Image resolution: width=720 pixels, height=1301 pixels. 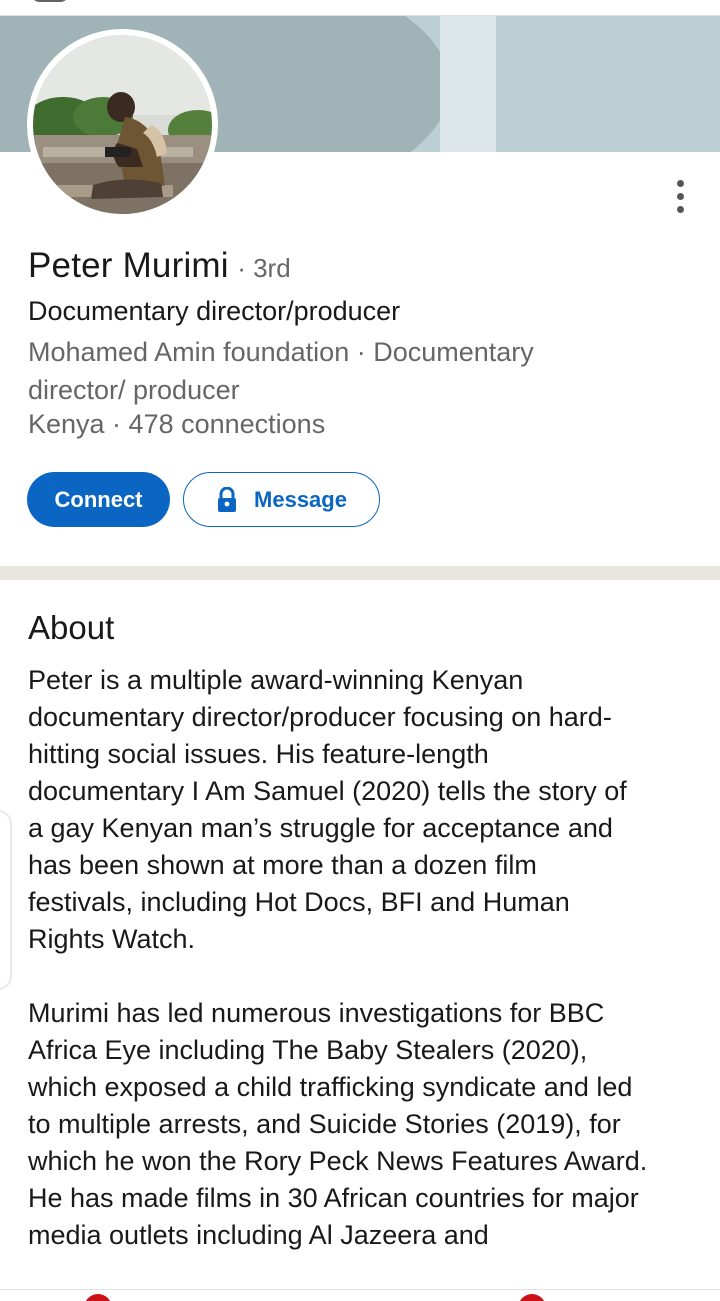 What do you see at coordinates (360, 8) in the screenshot?
I see `top-bar` at bounding box center [360, 8].